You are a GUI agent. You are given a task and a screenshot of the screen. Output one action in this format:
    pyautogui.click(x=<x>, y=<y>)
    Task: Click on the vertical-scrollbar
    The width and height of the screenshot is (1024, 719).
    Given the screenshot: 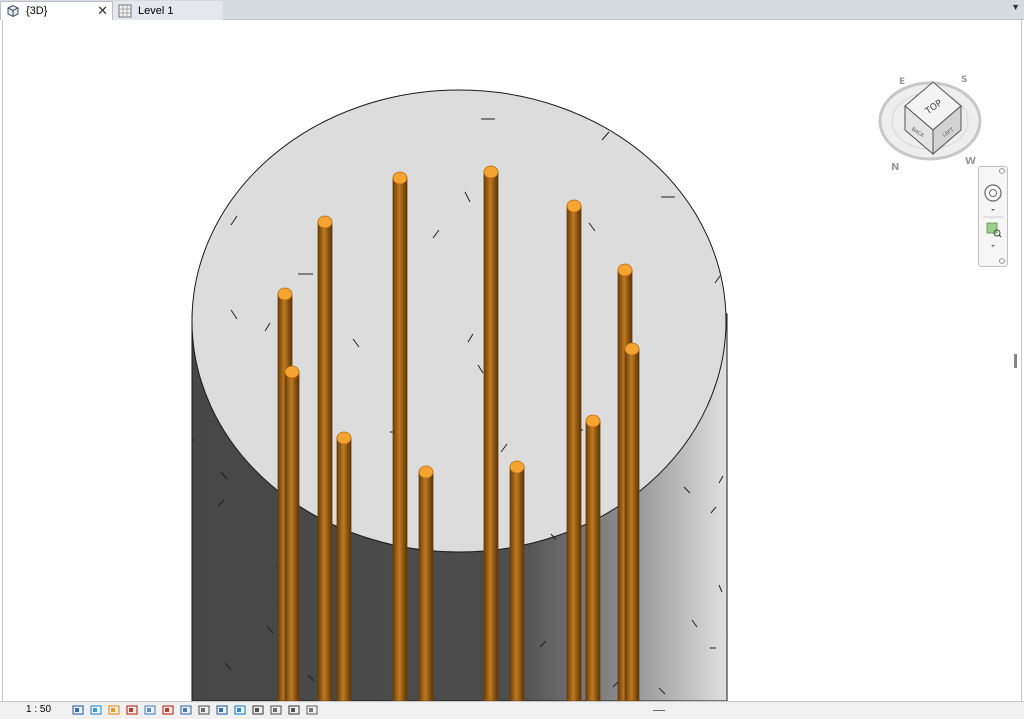 What is the action you would take?
    pyautogui.click(x=1015, y=361)
    